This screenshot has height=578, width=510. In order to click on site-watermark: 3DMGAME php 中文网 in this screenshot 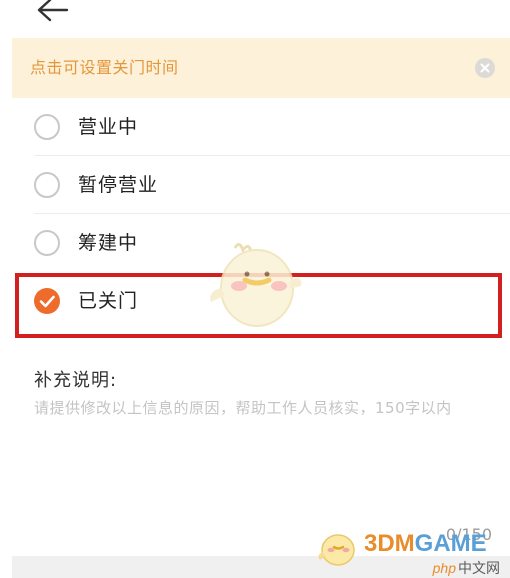, I will do `click(411, 550)`.